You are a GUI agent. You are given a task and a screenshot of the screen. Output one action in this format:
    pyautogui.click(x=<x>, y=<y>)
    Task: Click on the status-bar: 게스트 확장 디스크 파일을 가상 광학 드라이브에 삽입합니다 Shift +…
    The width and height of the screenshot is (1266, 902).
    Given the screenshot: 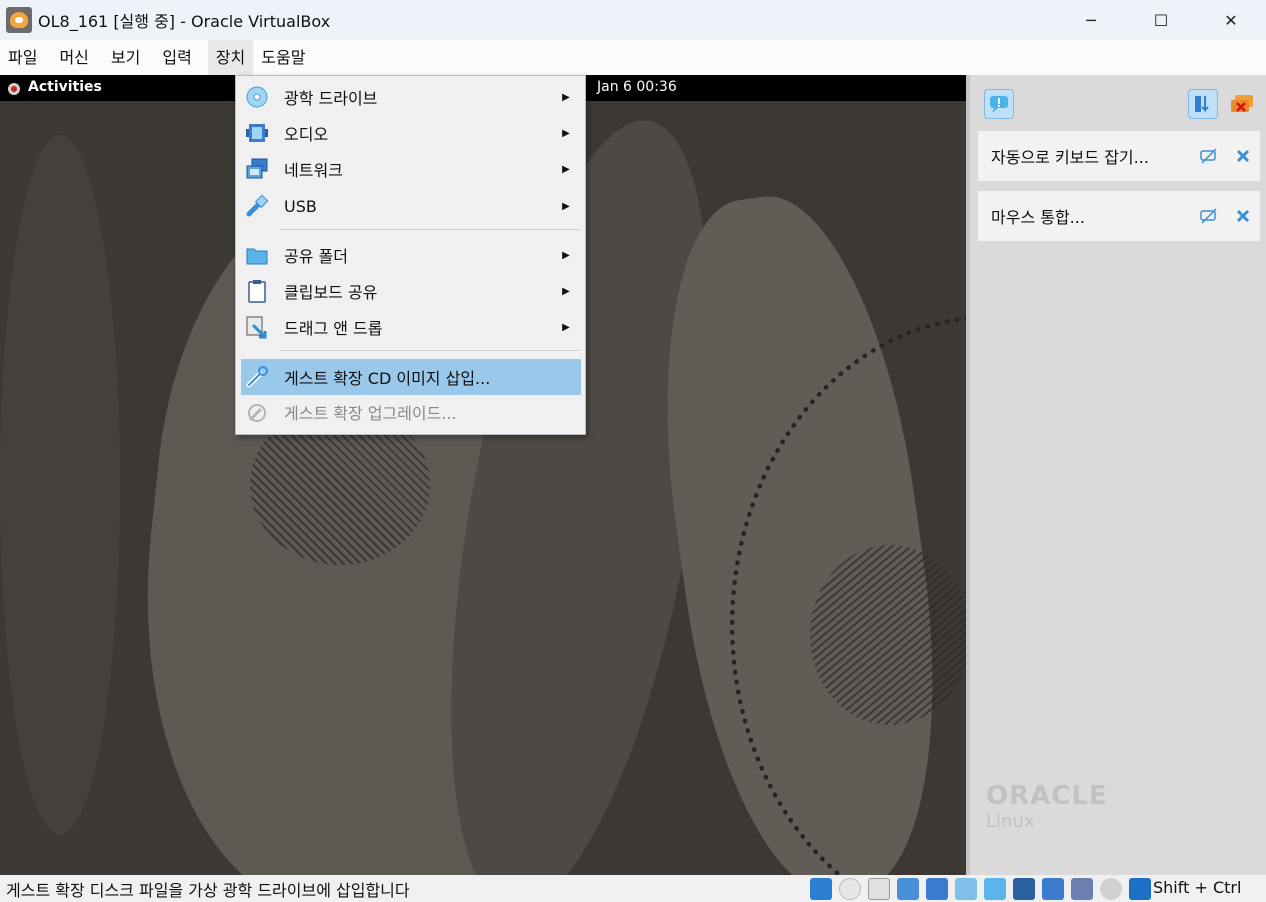 What is the action you would take?
    pyautogui.click(x=633, y=888)
    